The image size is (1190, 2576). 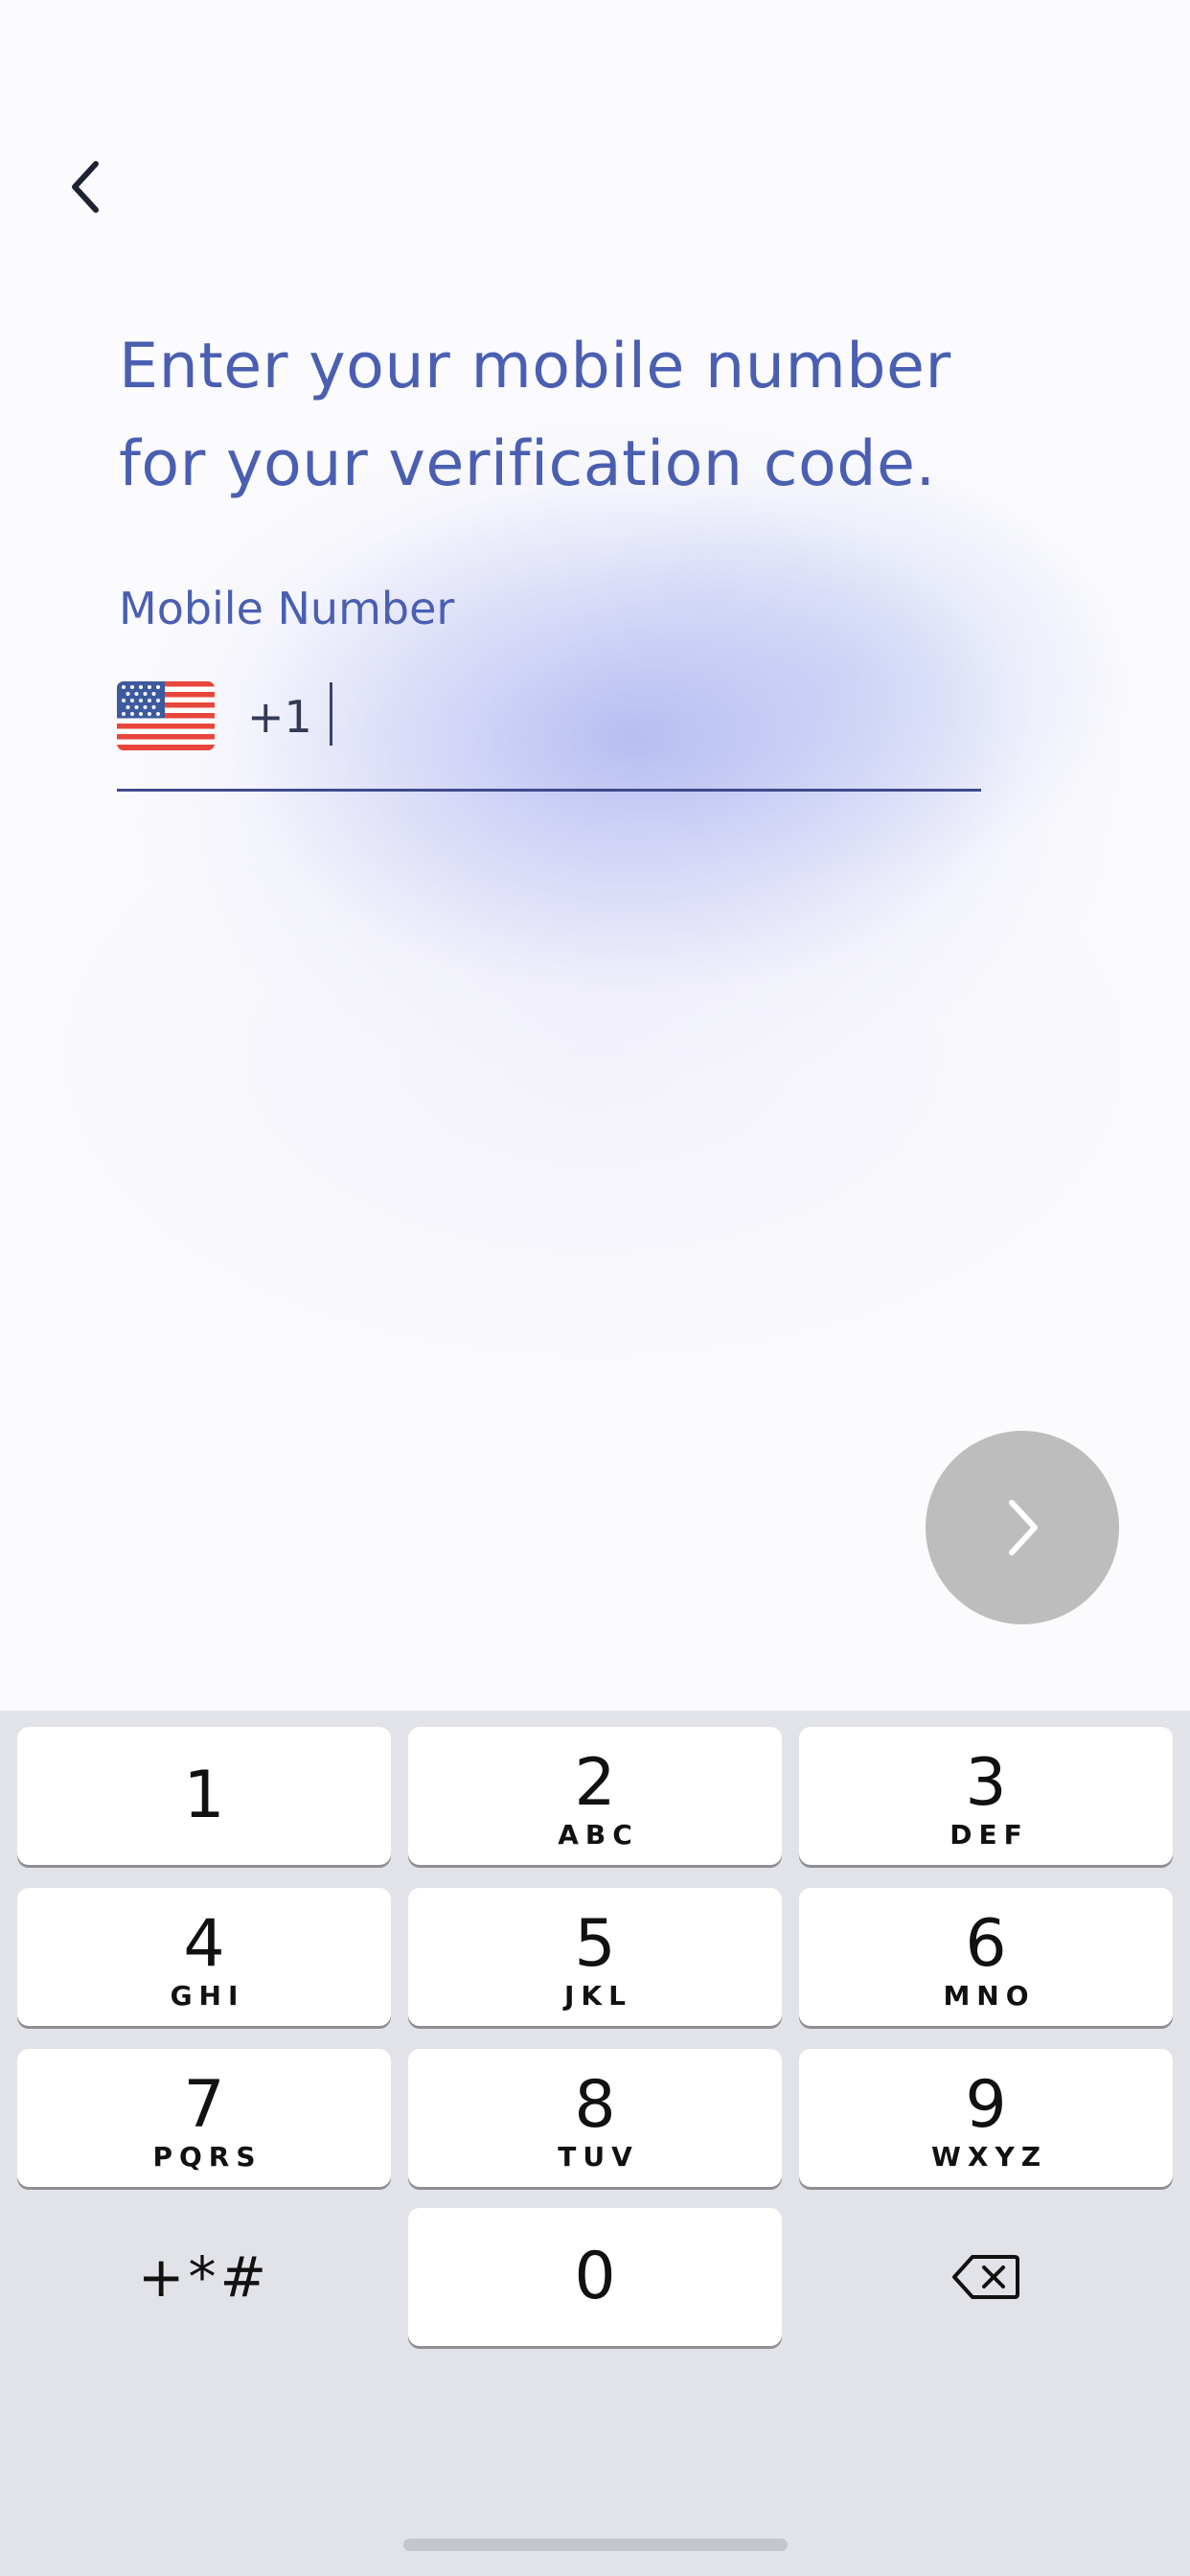 I want to click on key-7: 7 PQRS, so click(x=204, y=2118).